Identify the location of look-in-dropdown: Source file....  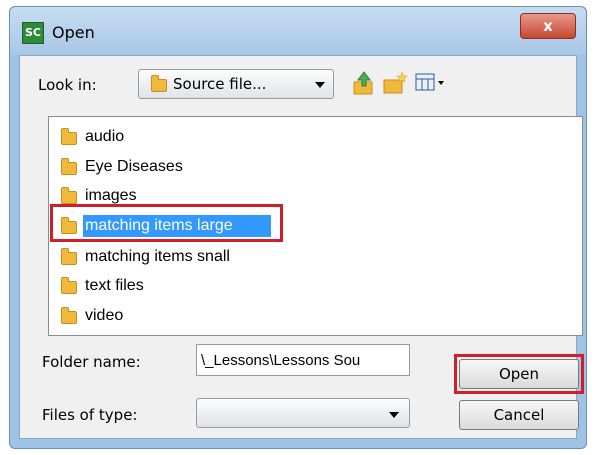
(236, 84).